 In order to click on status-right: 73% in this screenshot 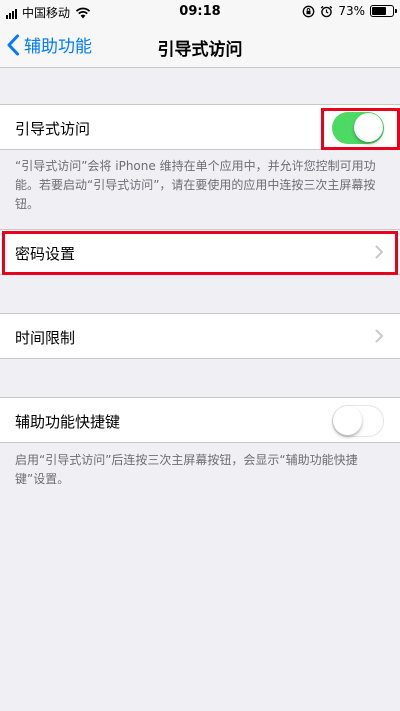, I will do `click(349, 11)`.